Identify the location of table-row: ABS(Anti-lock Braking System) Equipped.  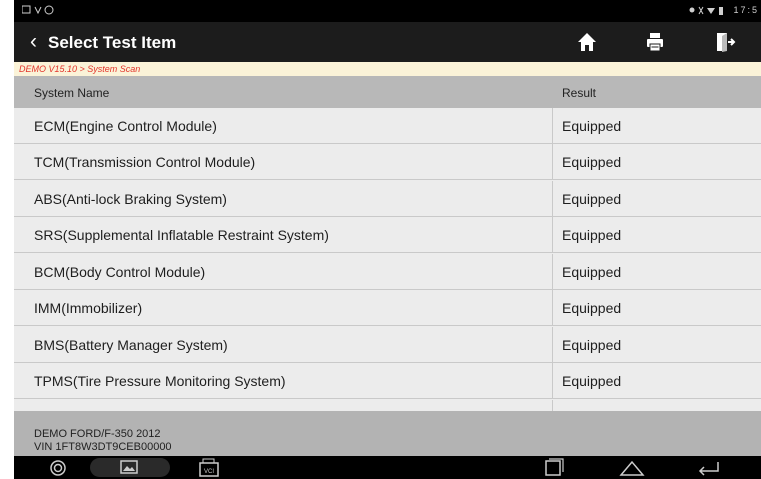
(387, 199).